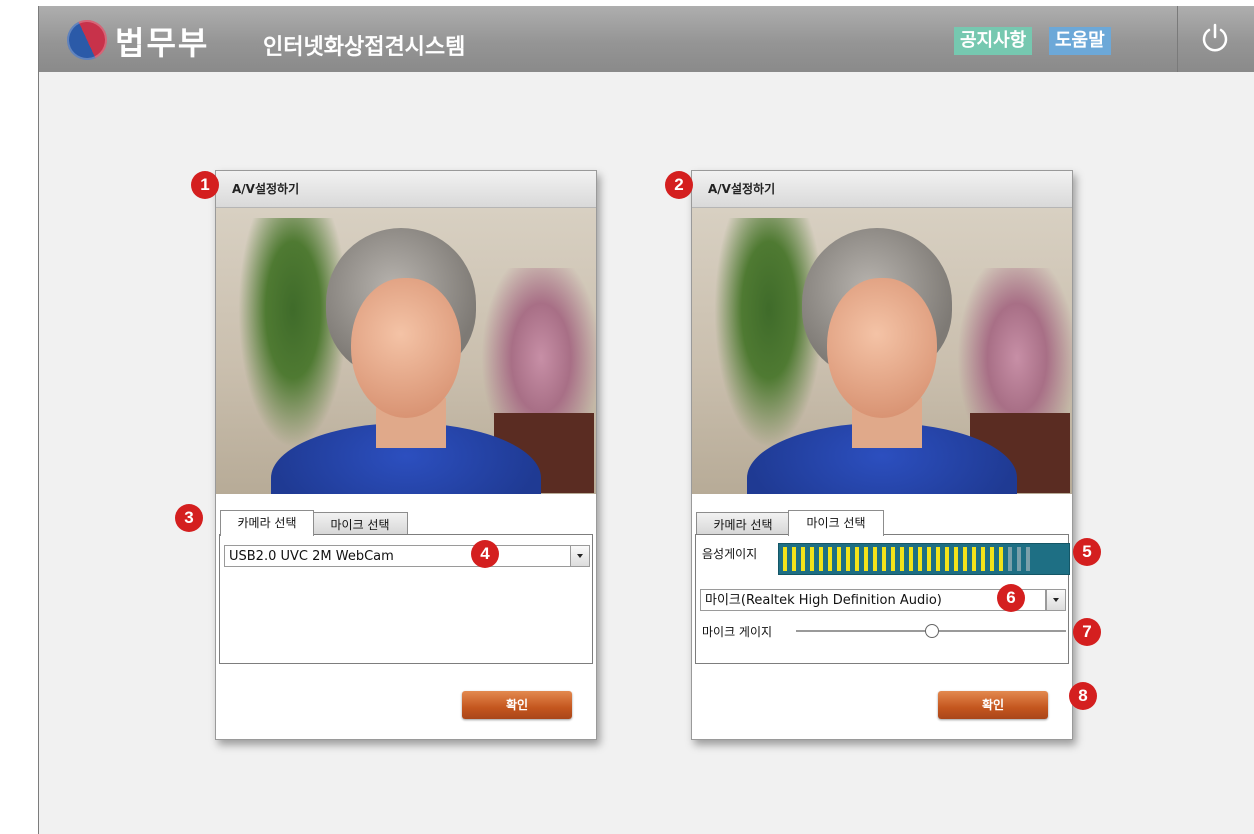  What do you see at coordinates (1215, 38) in the screenshot?
I see `power-icon` at bounding box center [1215, 38].